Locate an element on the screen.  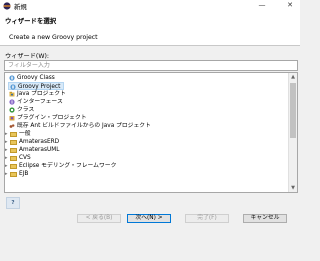
tree-item-groovy-class: Groovy Class is located at coordinates (83, 78).